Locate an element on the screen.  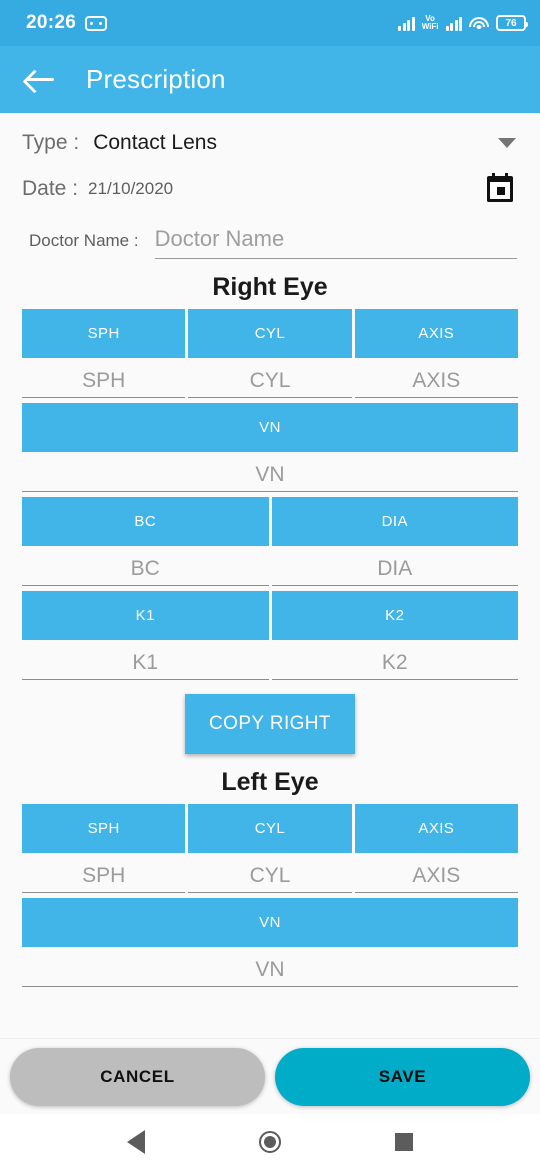
placeholder-right-vn: VN is located at coordinates (270, 474).